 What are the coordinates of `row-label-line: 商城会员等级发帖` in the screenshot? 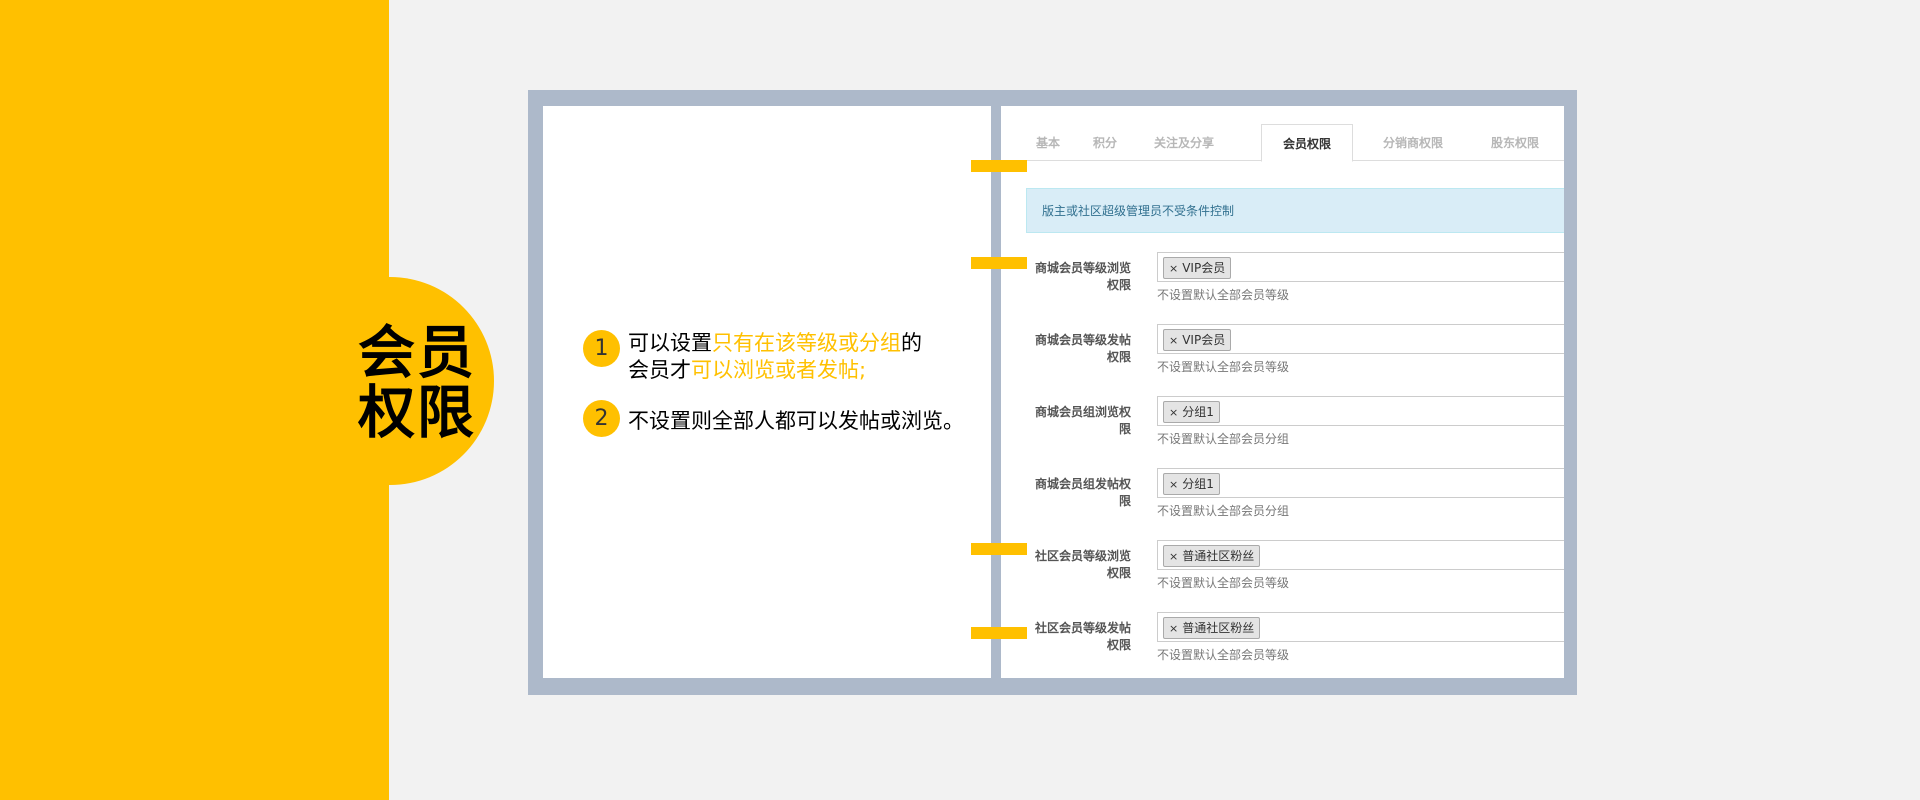 It's located at (1082, 340).